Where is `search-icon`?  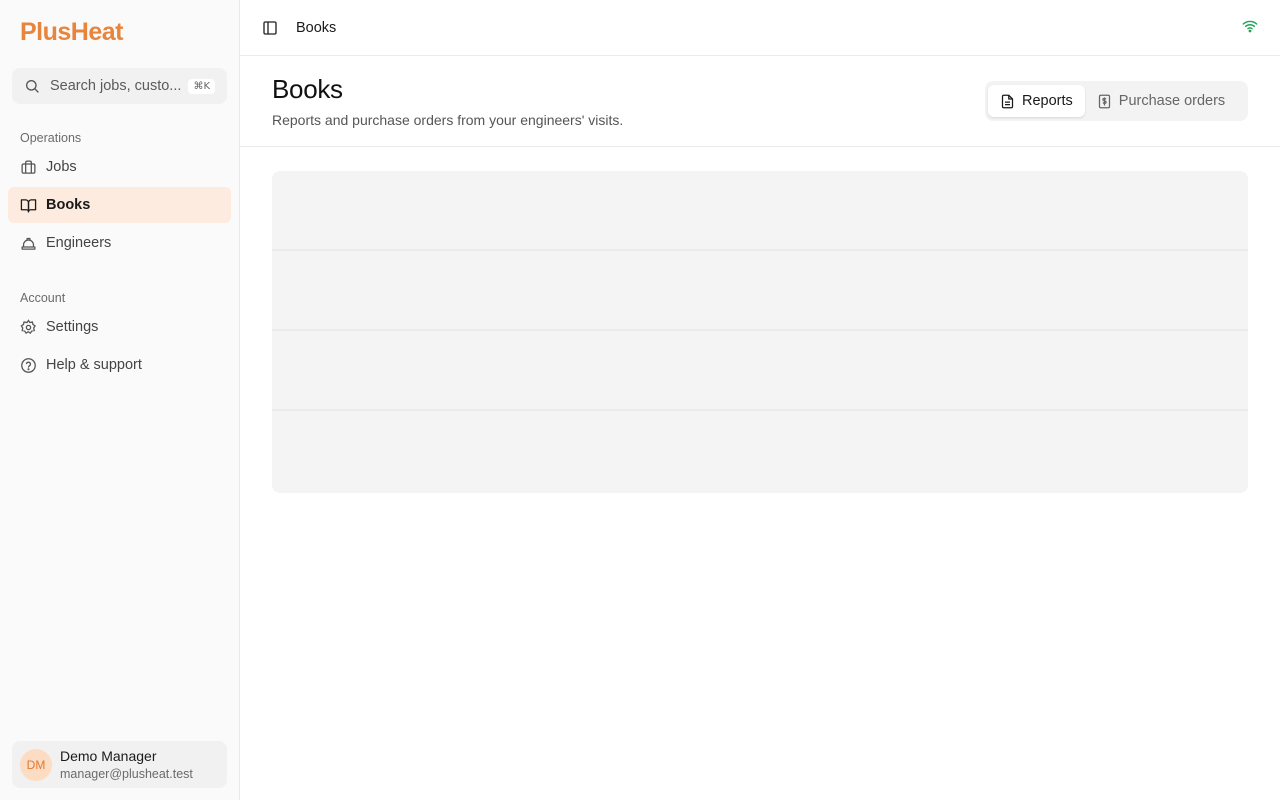
search-icon is located at coordinates (32, 86).